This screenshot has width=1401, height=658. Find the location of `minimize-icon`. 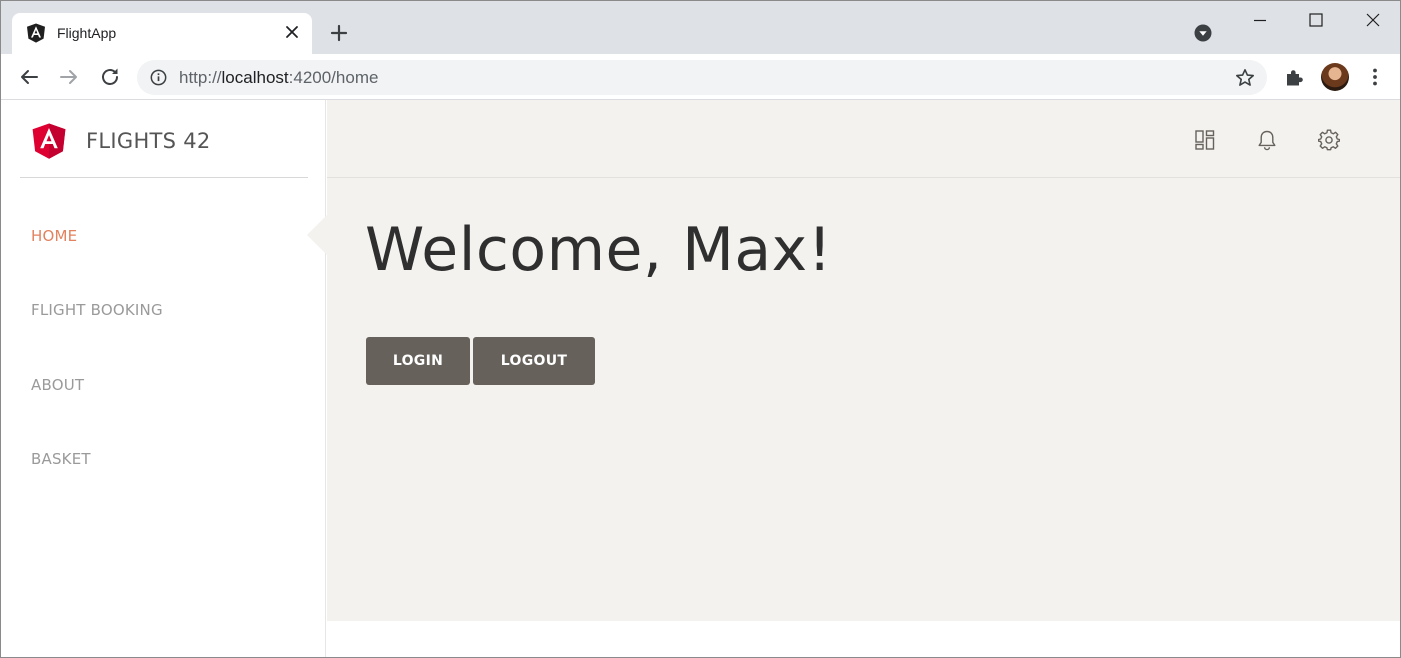

minimize-icon is located at coordinates (1260, 21).